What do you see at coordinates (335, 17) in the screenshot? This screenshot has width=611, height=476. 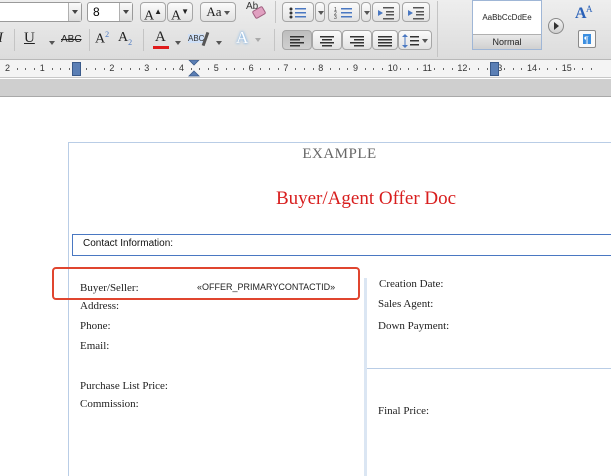 I see `svg-text: 3` at bounding box center [335, 17].